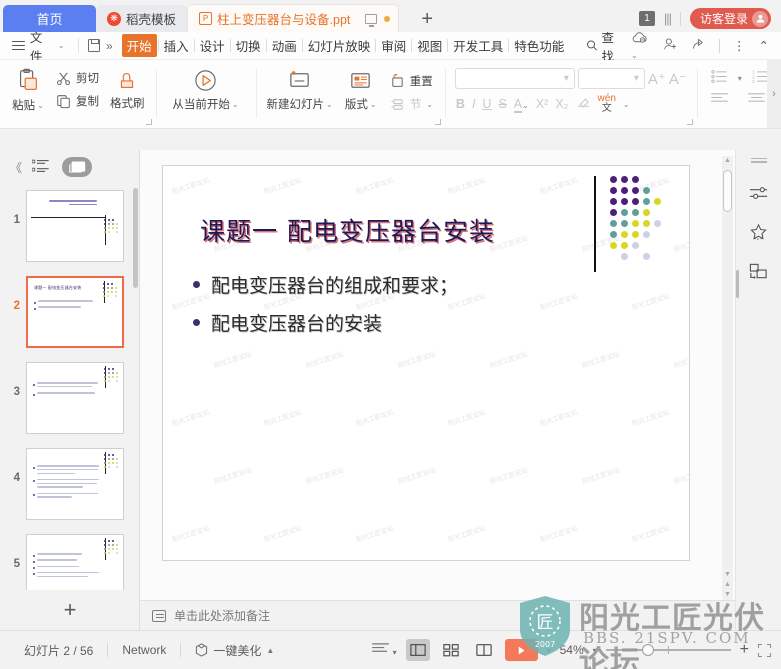 The width and height of the screenshot is (781, 669). What do you see at coordinates (234, 650) in the screenshot?
I see `one-click-beautify-button: 一键美化 ▲` at bounding box center [234, 650].